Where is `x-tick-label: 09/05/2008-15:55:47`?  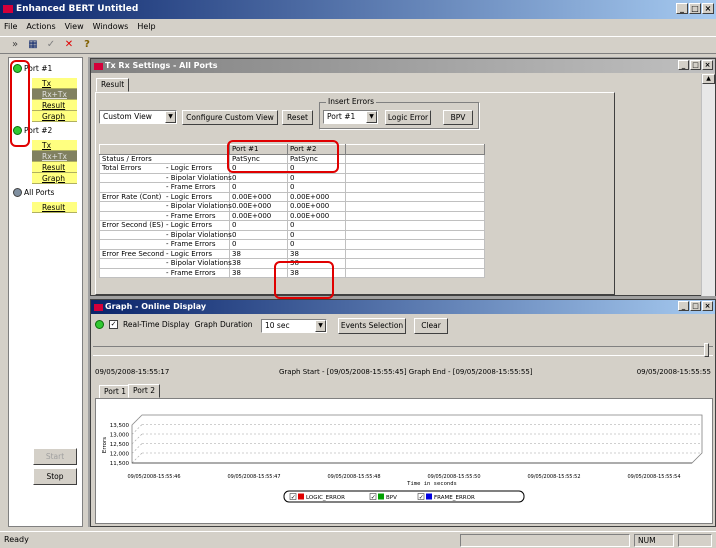 x-tick-label: 09/05/2008-15:55:47 is located at coordinates (253, 477).